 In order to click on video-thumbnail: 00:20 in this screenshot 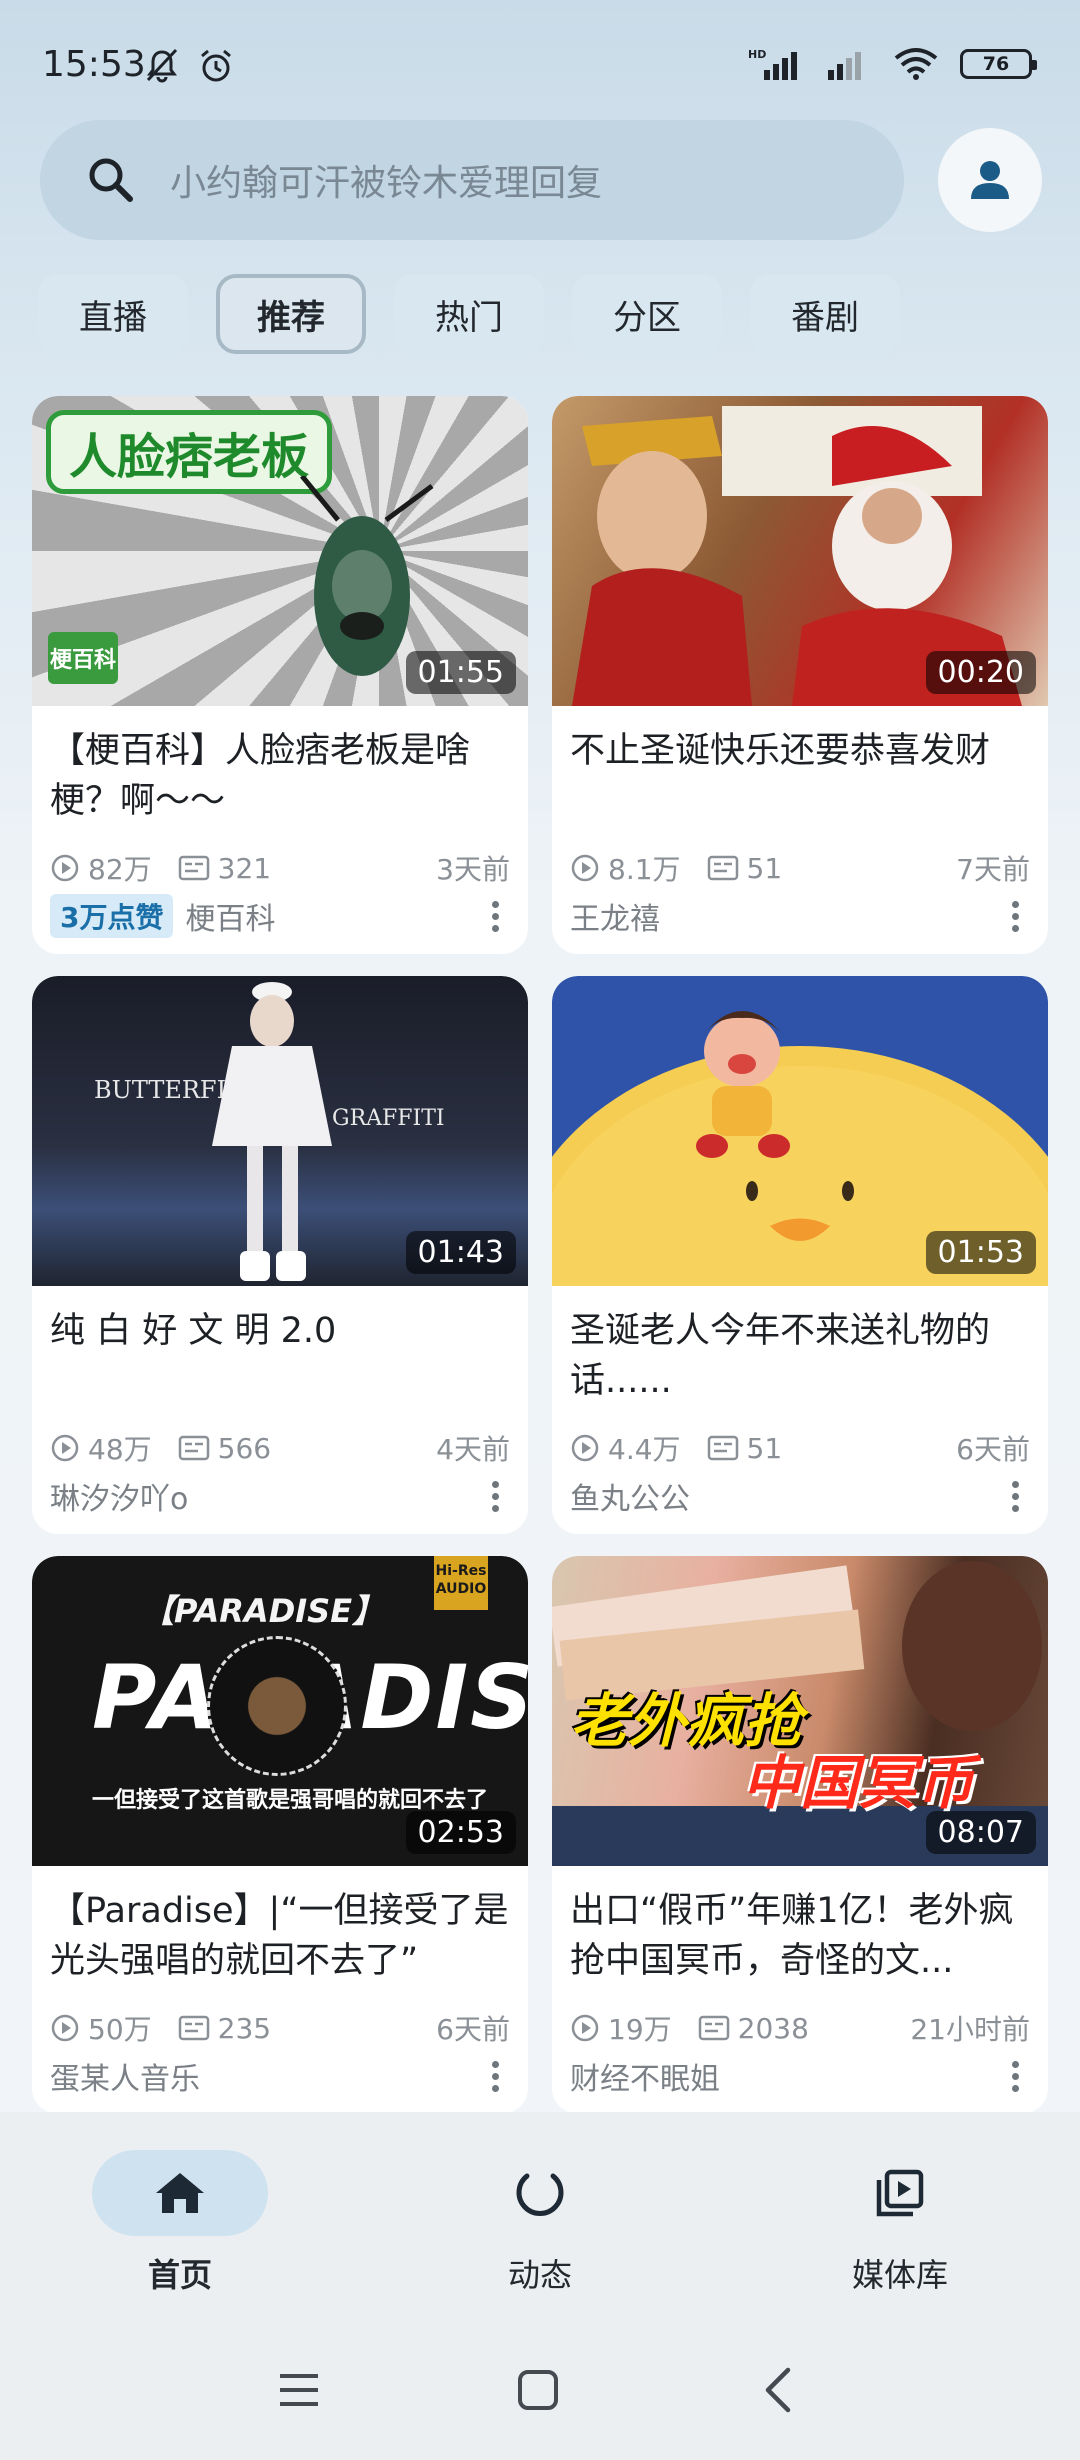, I will do `click(800, 551)`.